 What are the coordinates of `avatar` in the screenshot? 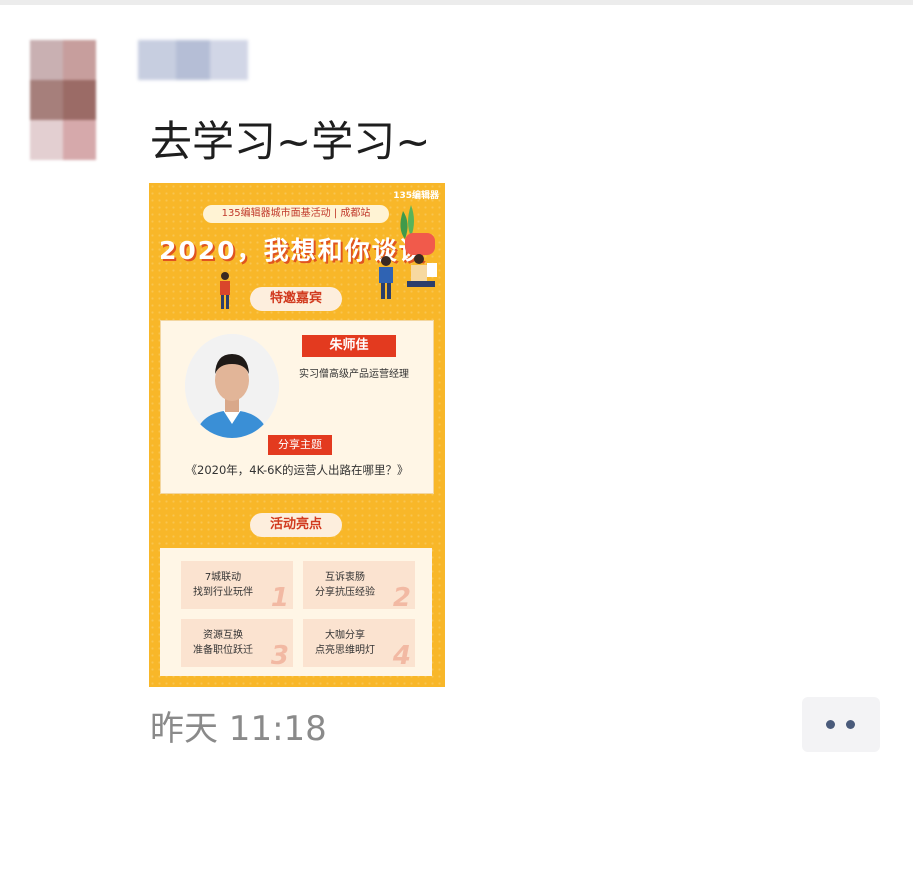 It's located at (70, 100).